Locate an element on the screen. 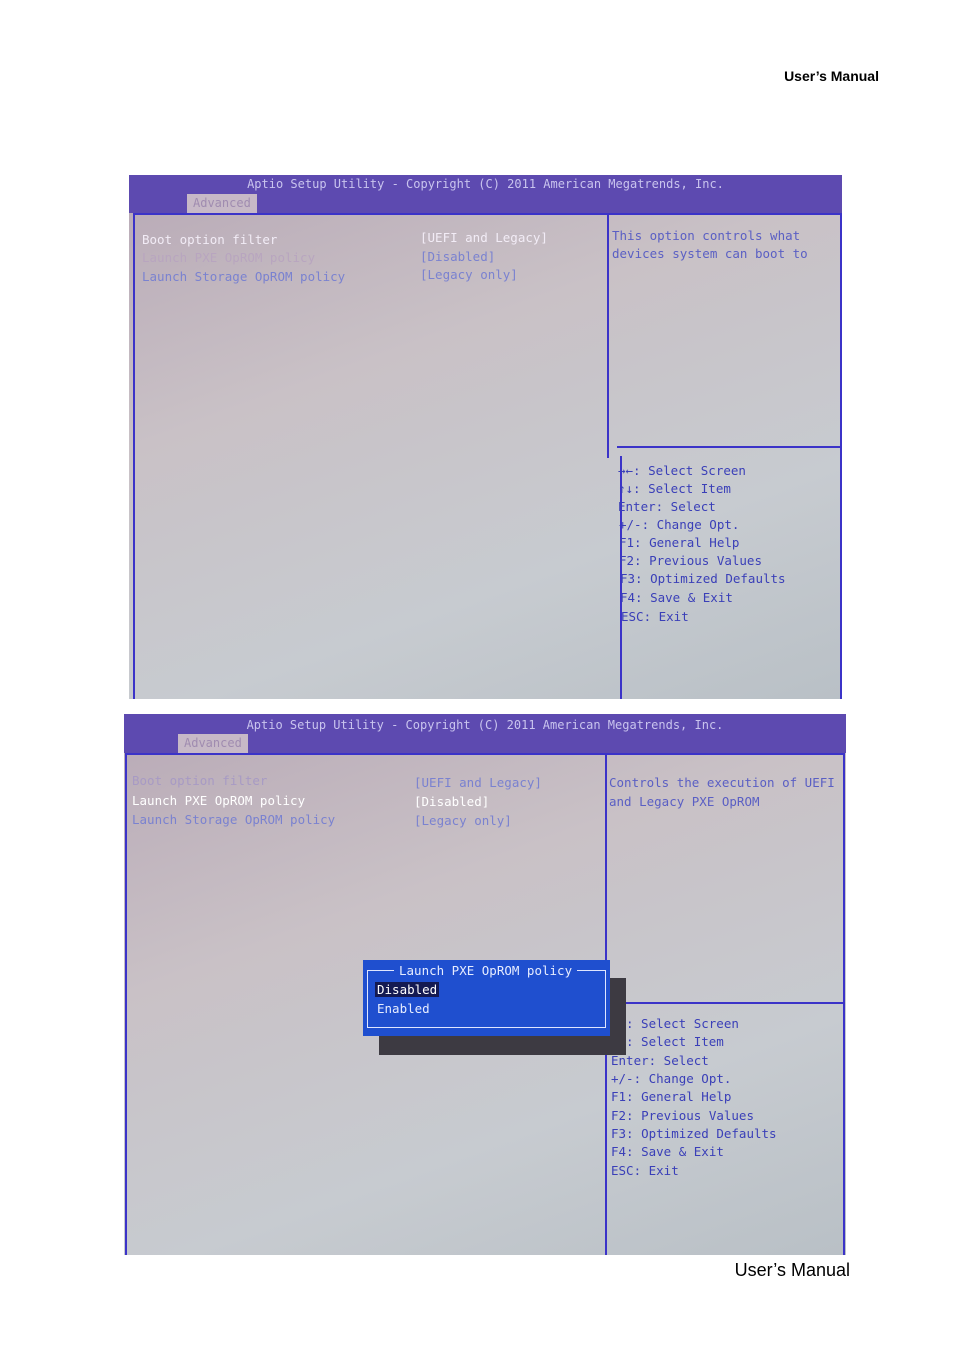 The width and height of the screenshot is (954, 1350). help-text-line: Controls the execution of UEFI is located at coordinates (722, 782).